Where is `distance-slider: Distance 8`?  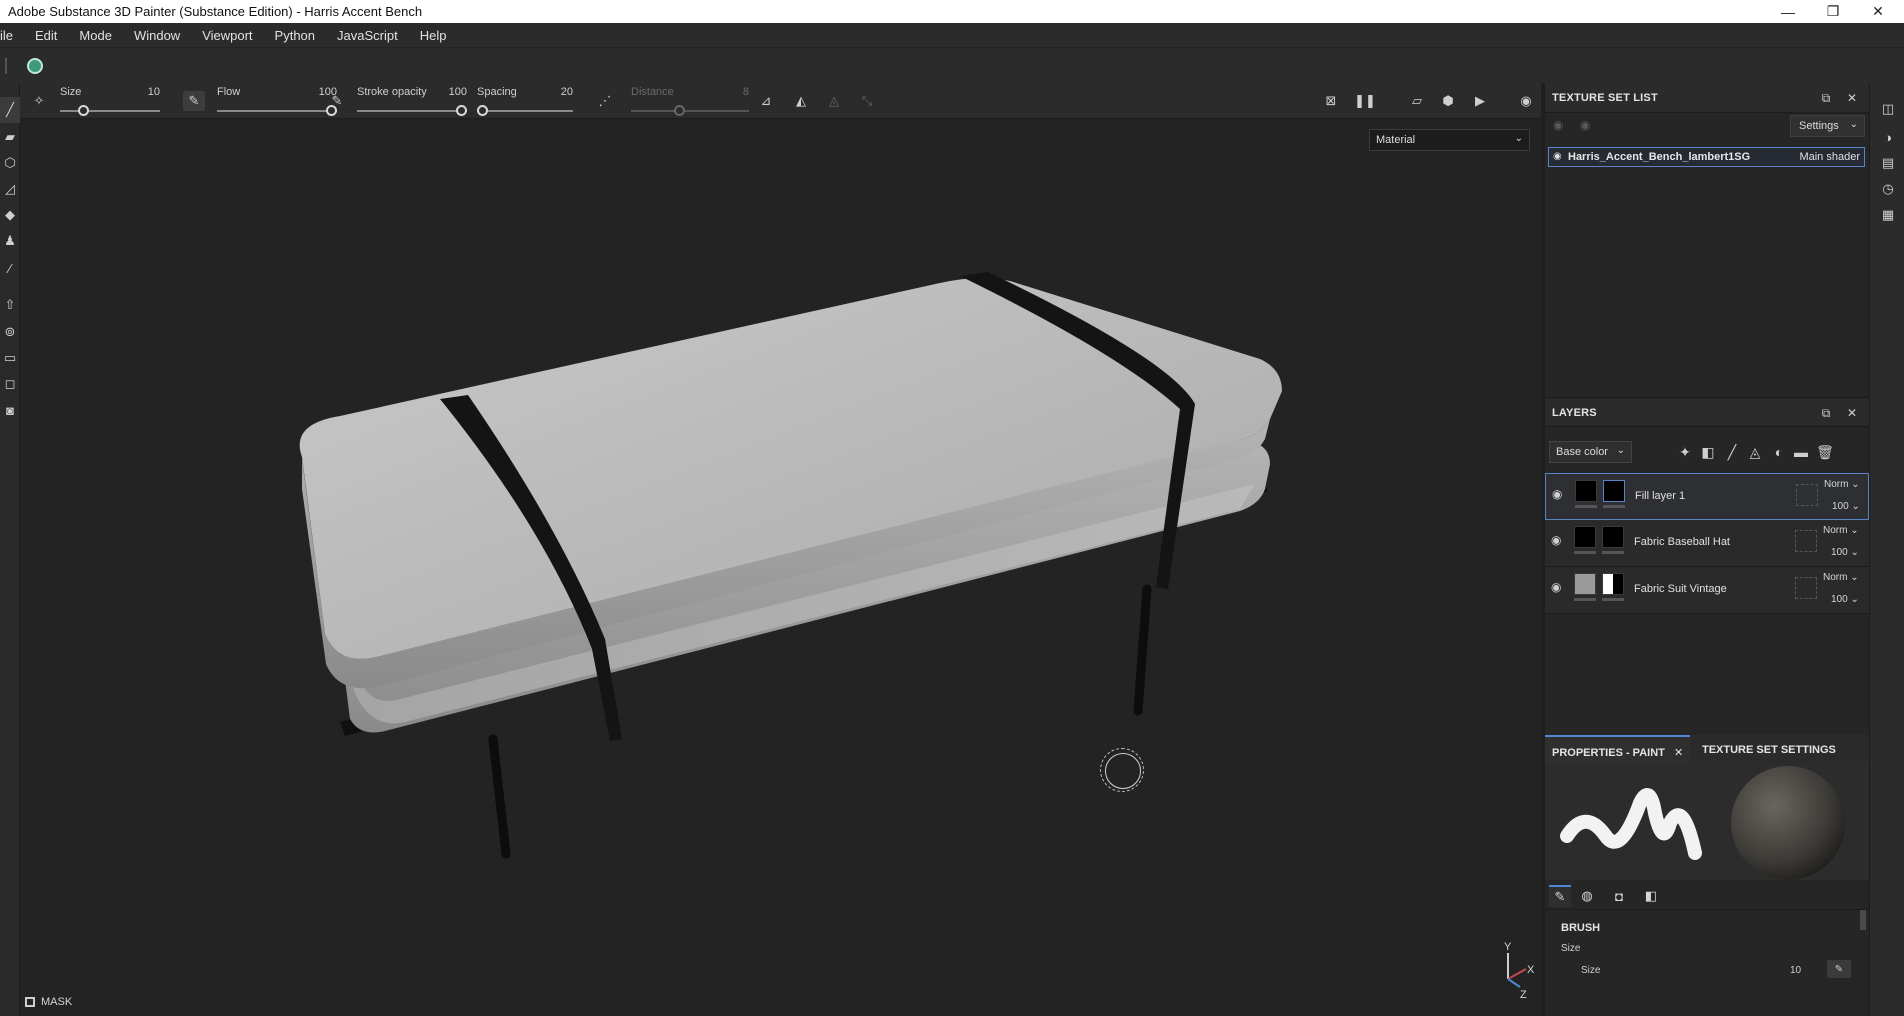
distance-slider: Distance 8 is located at coordinates (690, 101).